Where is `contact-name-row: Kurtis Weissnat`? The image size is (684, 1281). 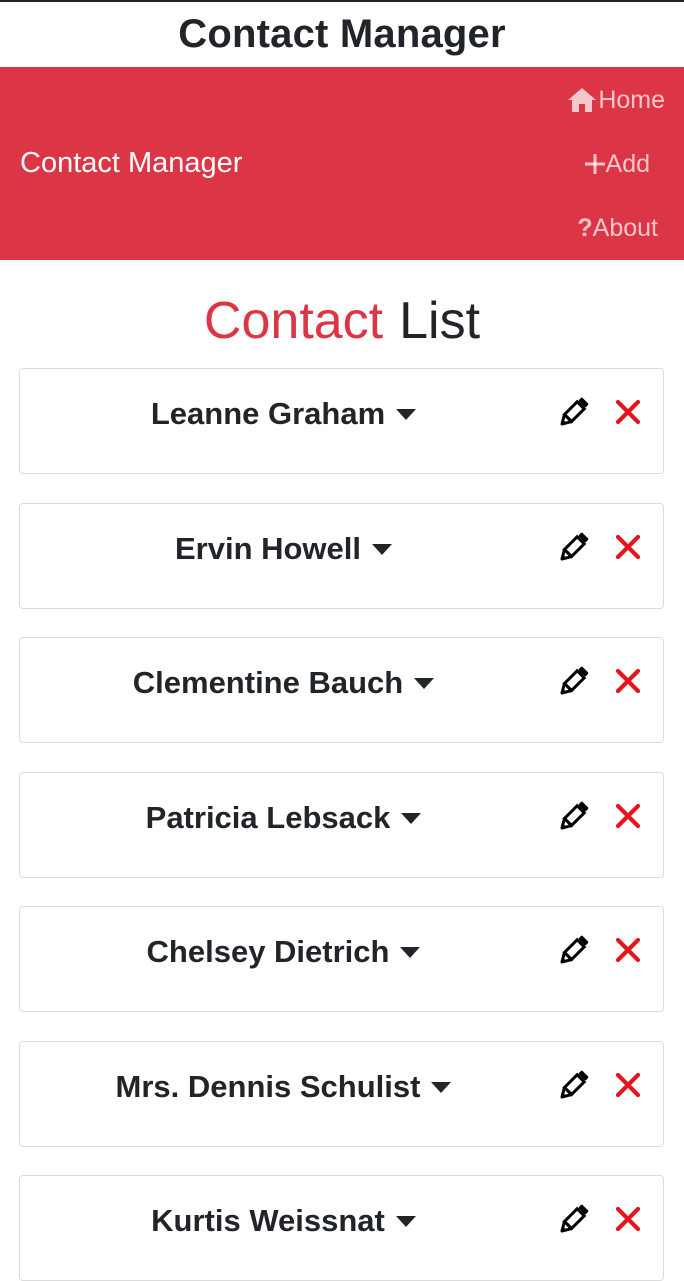 contact-name-row: Kurtis Weissnat is located at coordinates (284, 1221).